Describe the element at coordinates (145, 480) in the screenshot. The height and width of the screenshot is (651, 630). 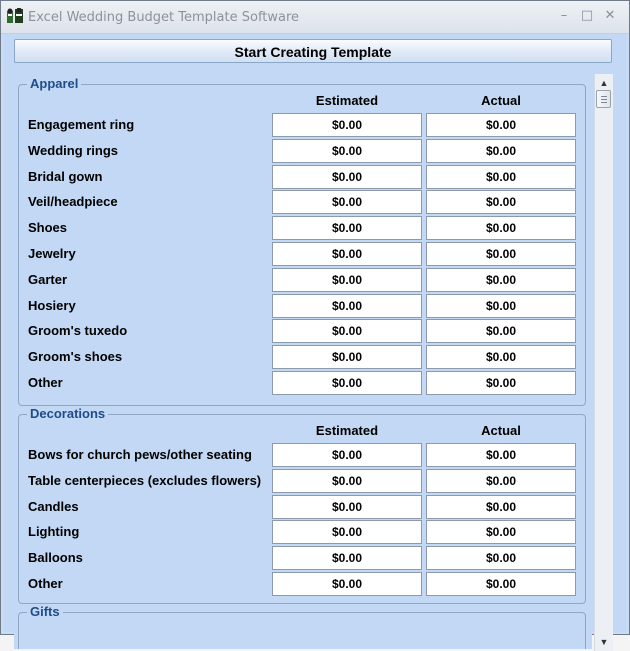
I see `row-label: Table centerpieces (excludes flowers)` at that location.